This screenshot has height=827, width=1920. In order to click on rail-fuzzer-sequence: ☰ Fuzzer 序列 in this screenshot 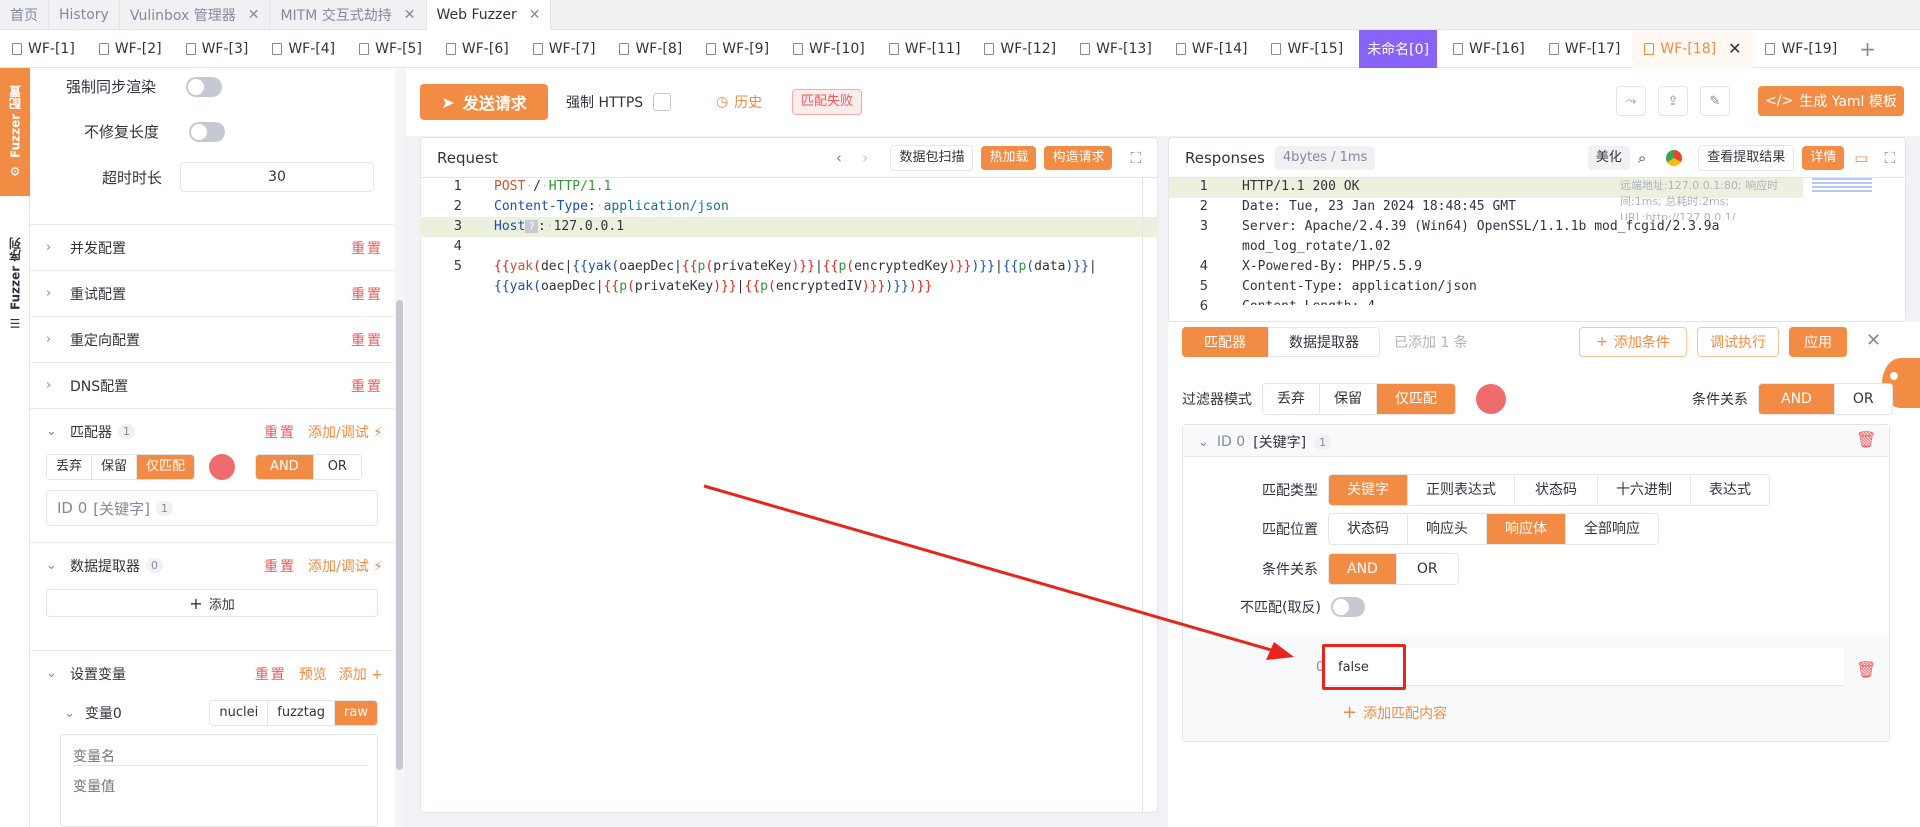, I will do `click(15, 284)`.